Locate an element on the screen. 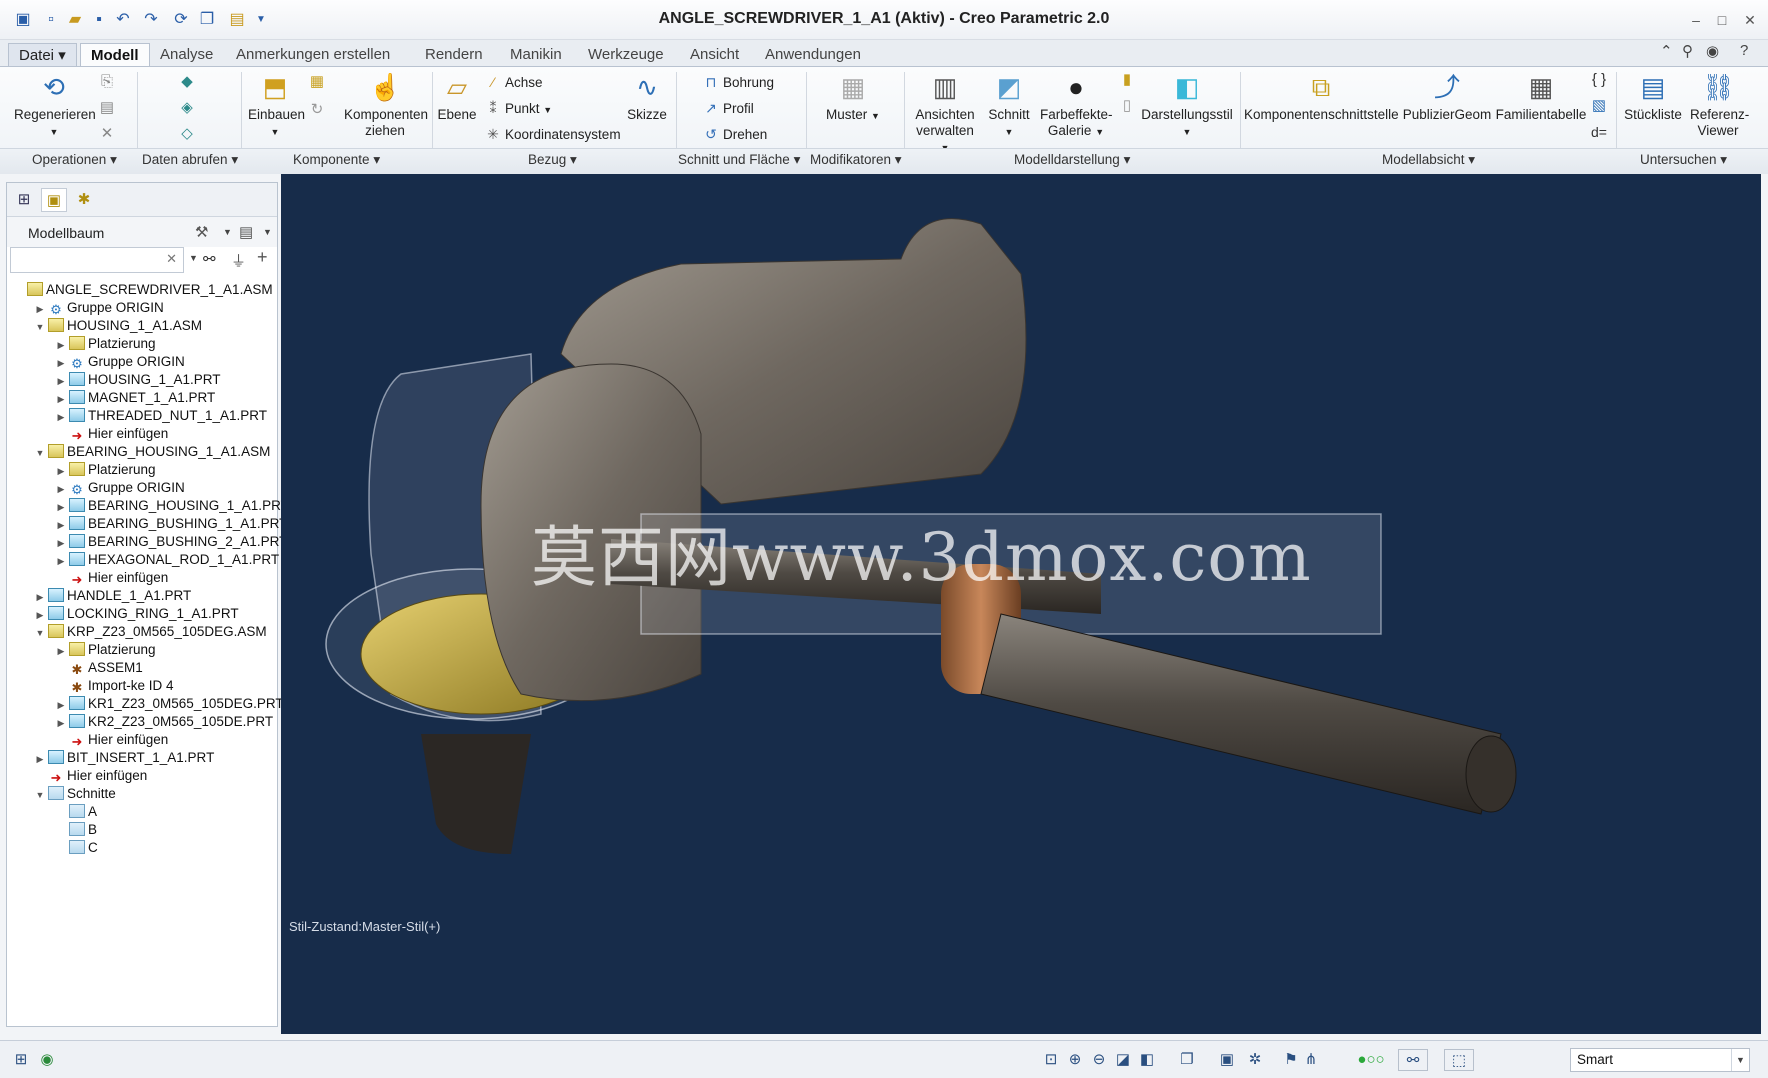 The height and width of the screenshot is (1078, 1768). tree-item: ▶ HEXAGONAL_ROD_1_A1.PRT is located at coordinates (167, 560).